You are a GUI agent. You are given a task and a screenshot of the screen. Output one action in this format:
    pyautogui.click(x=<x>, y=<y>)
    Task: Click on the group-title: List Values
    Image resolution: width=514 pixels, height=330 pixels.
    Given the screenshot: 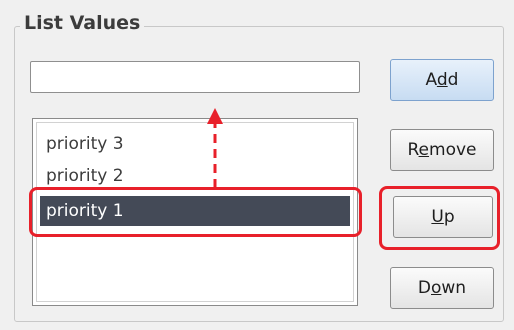 What is the action you would take?
    pyautogui.click(x=82, y=23)
    